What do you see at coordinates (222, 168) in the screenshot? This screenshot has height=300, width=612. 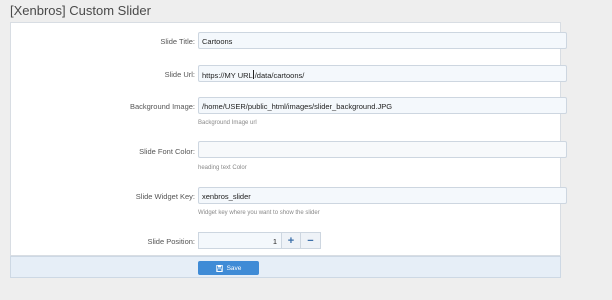 I see `slide-font-color-hint: heading text Color` at bounding box center [222, 168].